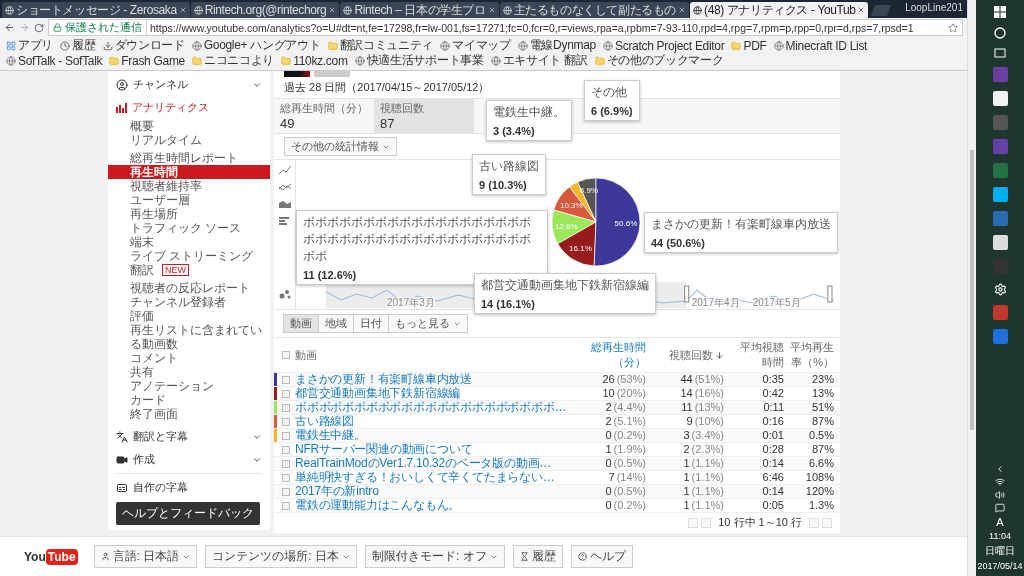  What do you see at coordinates (691, 355) in the screenshot?
I see `column-header: 視聴回数` at bounding box center [691, 355].